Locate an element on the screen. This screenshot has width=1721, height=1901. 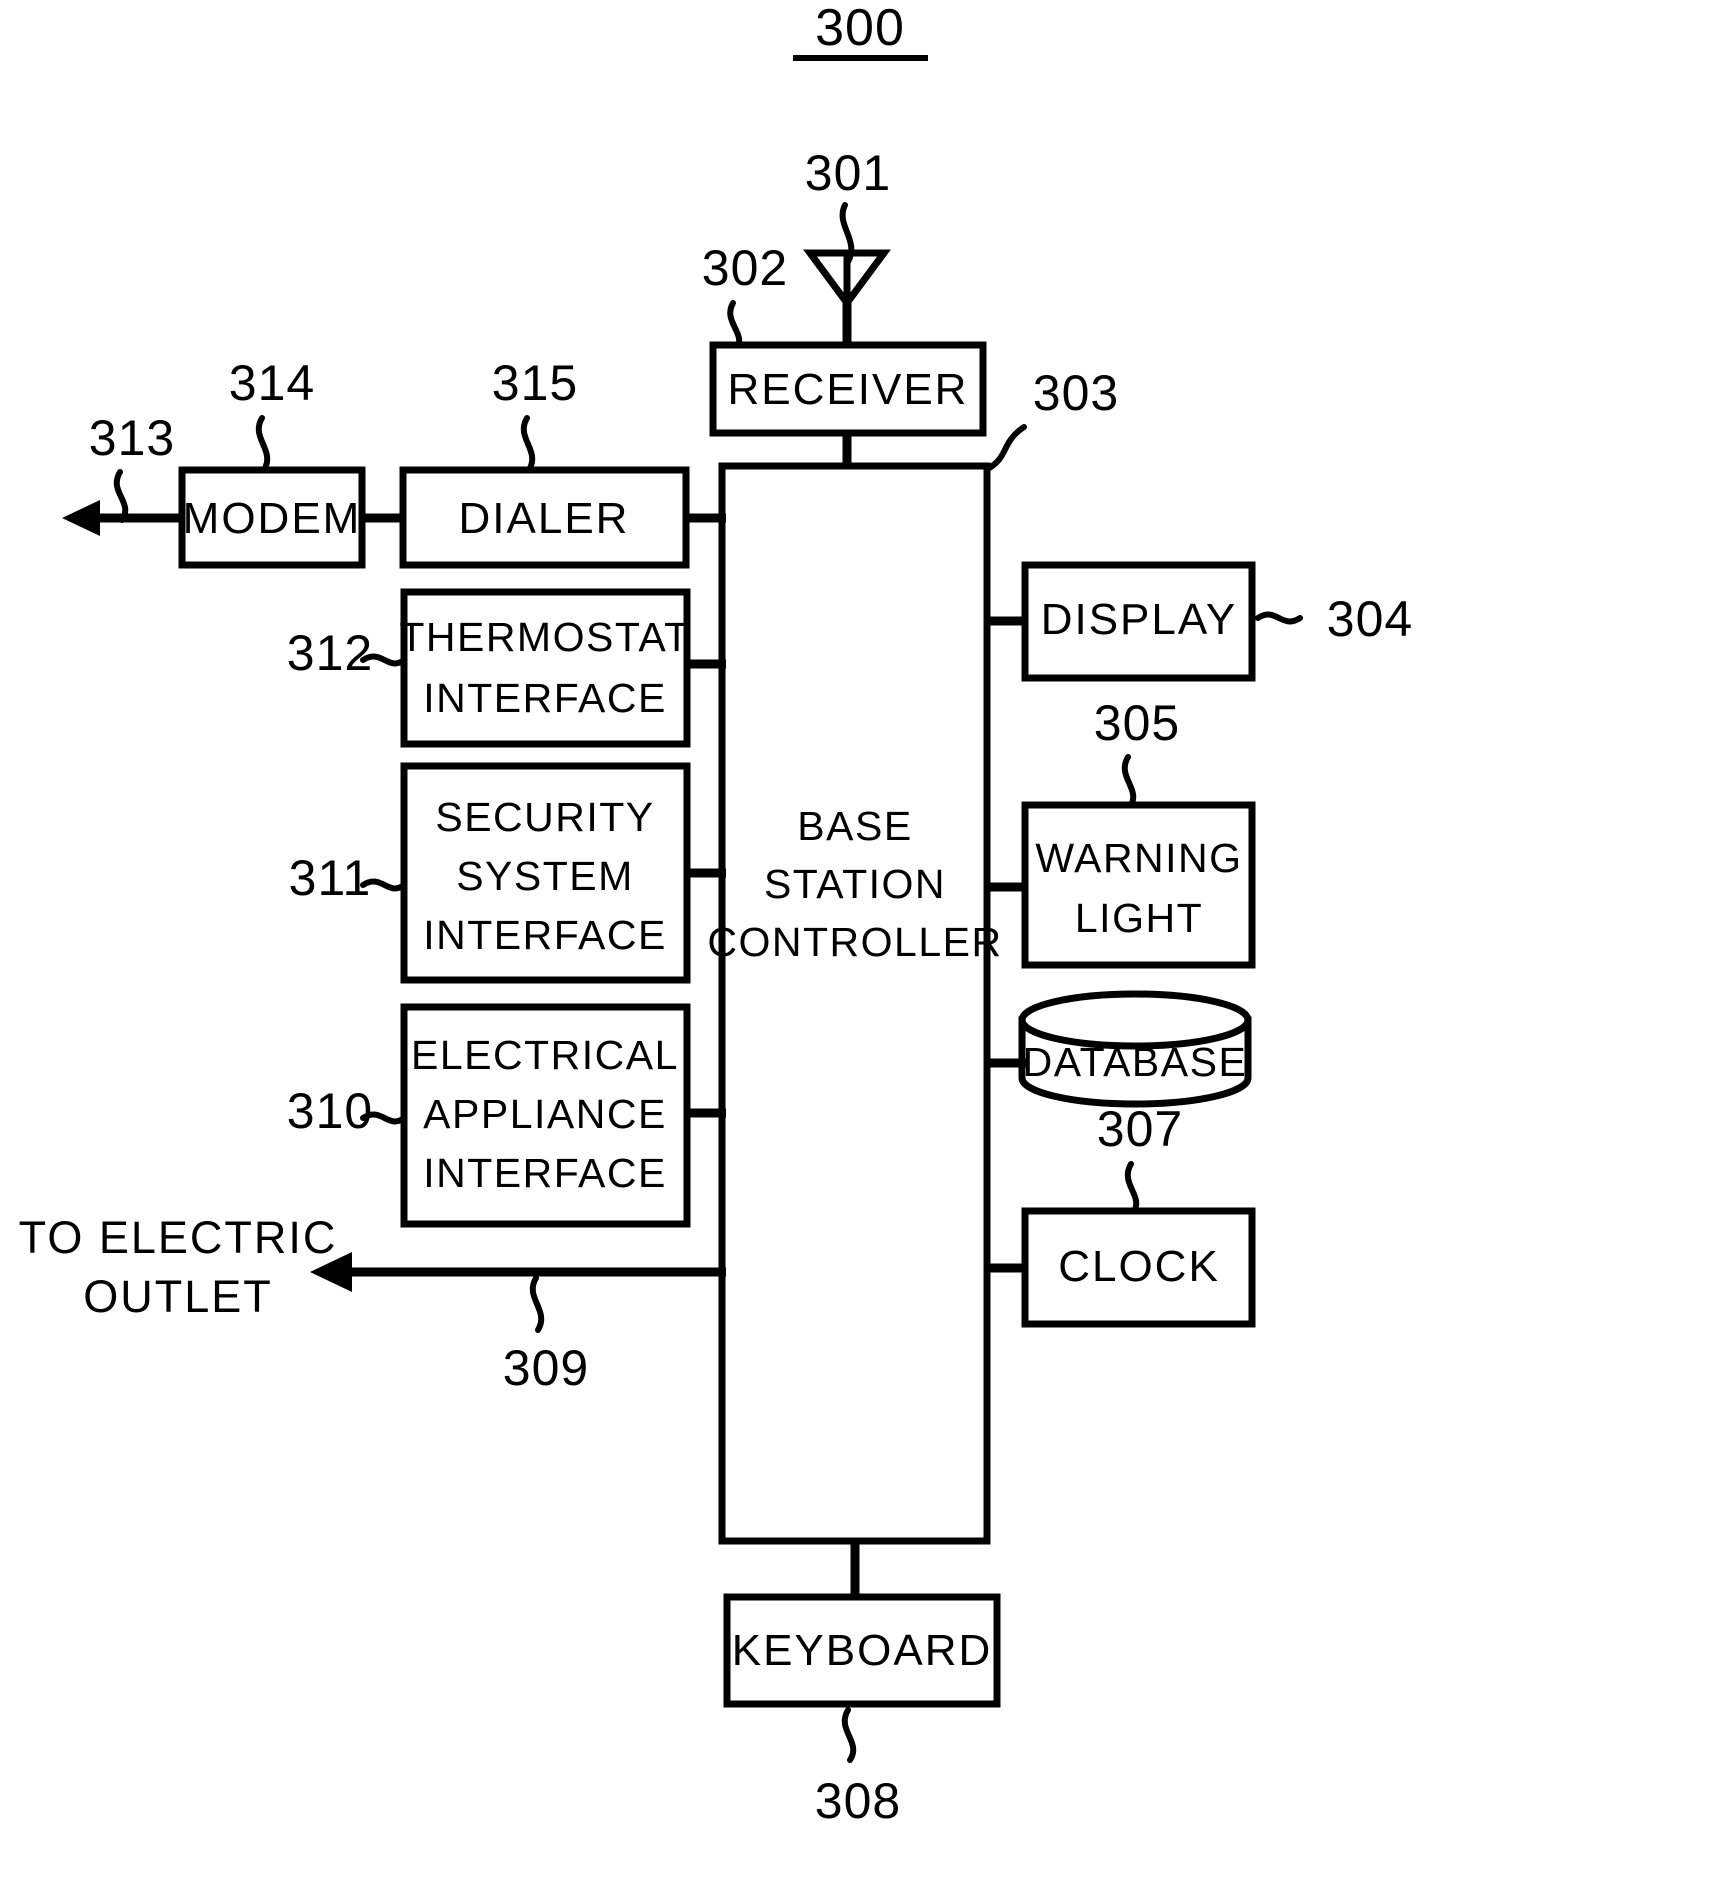
security-label-line1: SECURITY is located at coordinates (544, 817).